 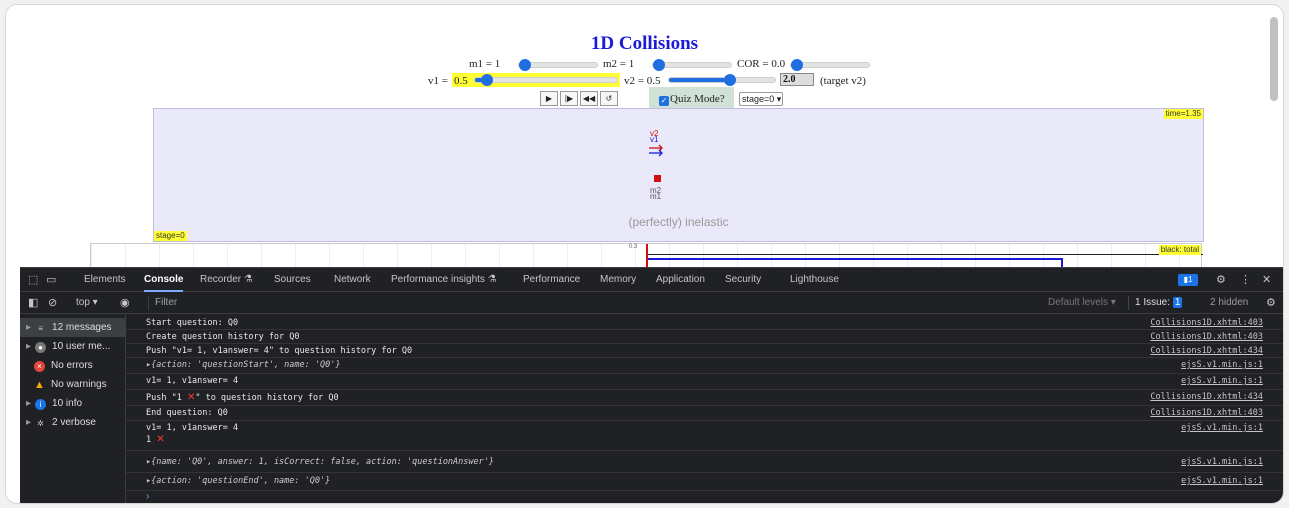 What do you see at coordinates (549, 98) in the screenshot?
I see `play-button: ▶` at bounding box center [549, 98].